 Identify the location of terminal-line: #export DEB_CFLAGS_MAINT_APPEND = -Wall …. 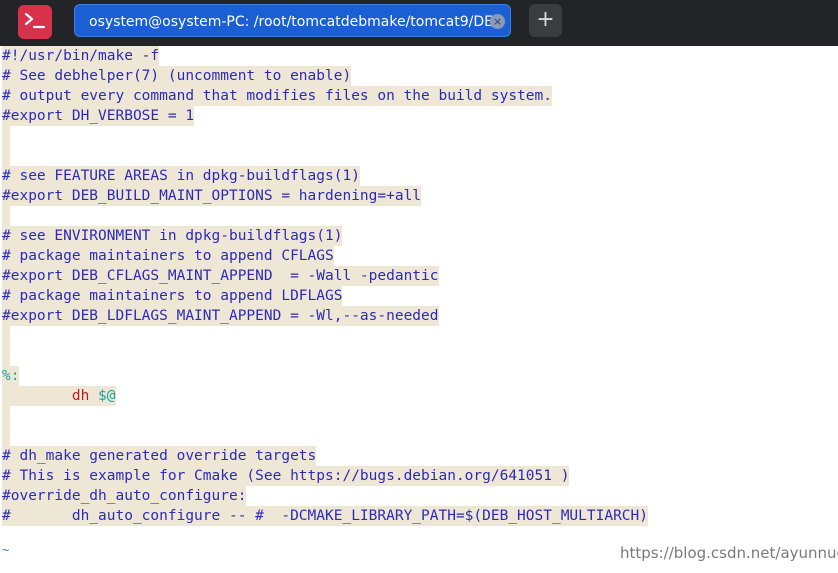
(220, 276).